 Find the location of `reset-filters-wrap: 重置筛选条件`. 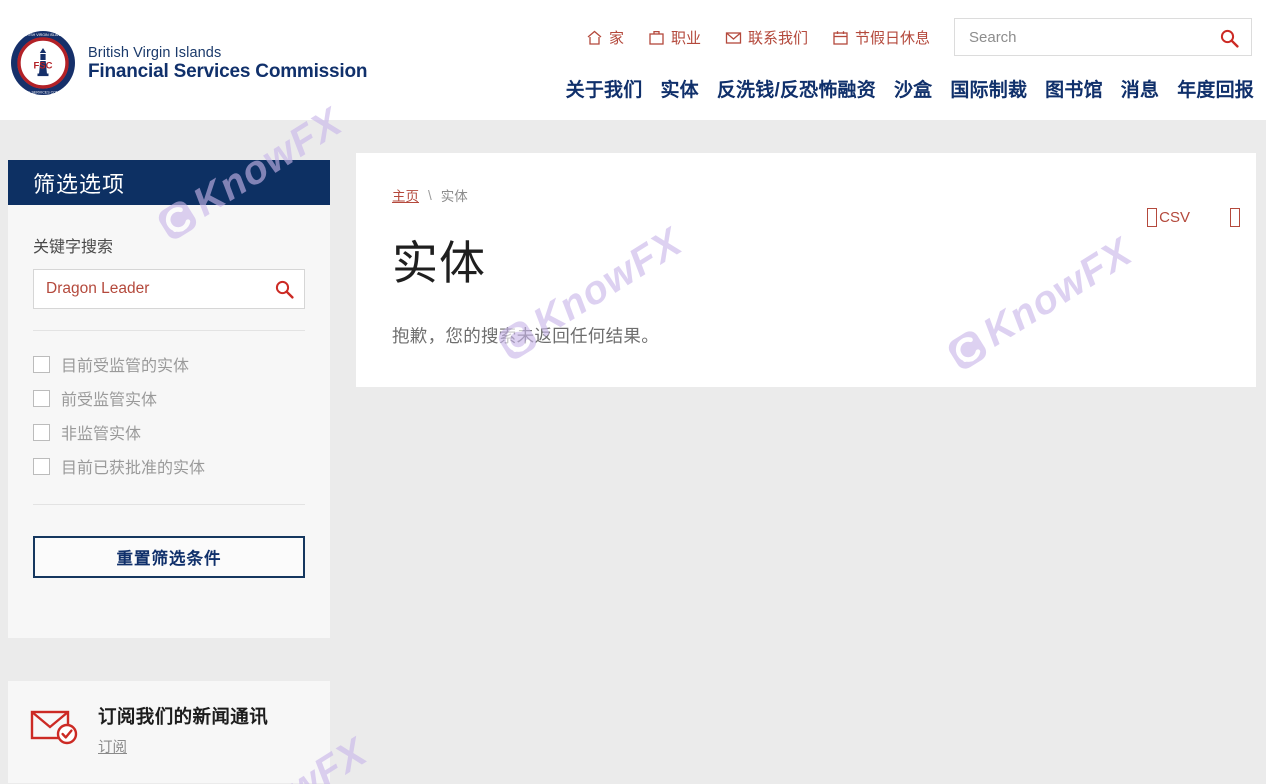

reset-filters-wrap: 重置筛选条件 is located at coordinates (169, 571).